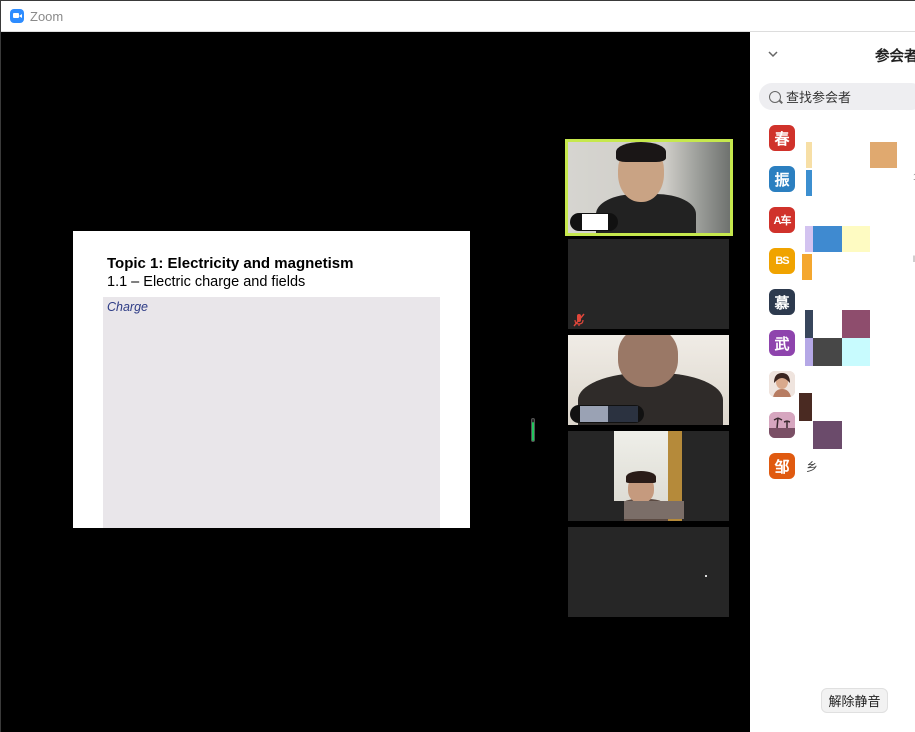 Image resolution: width=915 pixels, height=732 pixels. What do you see at coordinates (458, 16) in the screenshot?
I see `title-bar: Zoom` at bounding box center [458, 16].